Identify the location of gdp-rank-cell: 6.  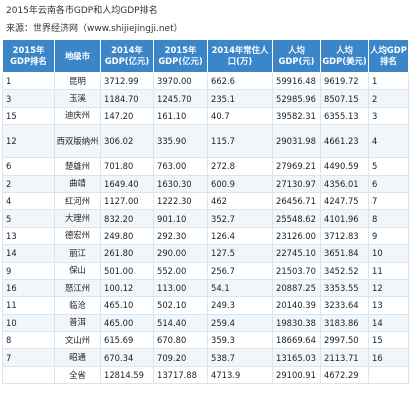
(28, 166).